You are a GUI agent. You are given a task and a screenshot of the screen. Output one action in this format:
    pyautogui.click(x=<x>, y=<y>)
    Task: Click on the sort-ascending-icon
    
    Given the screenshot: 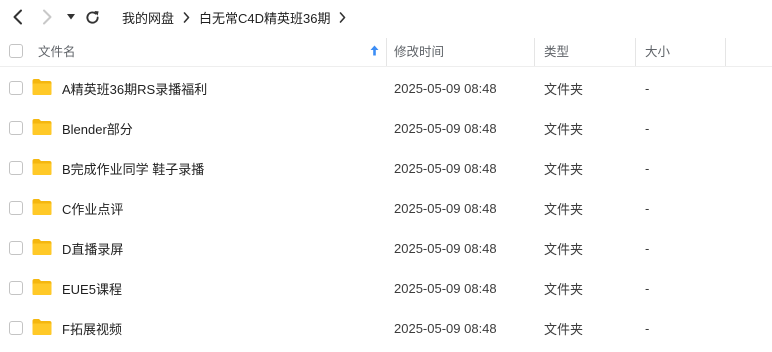 What is the action you would take?
    pyautogui.click(x=376, y=50)
    